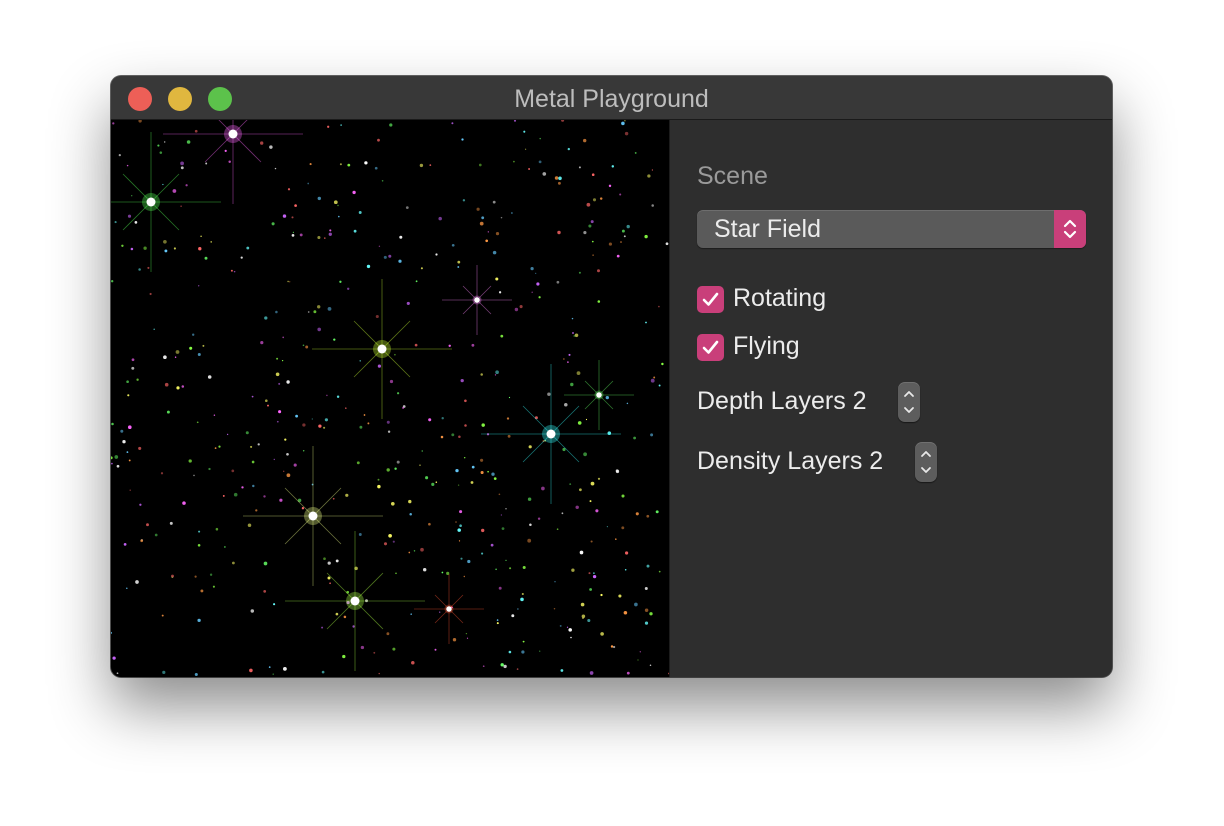  I want to click on density-layers-stepper, so click(926, 462).